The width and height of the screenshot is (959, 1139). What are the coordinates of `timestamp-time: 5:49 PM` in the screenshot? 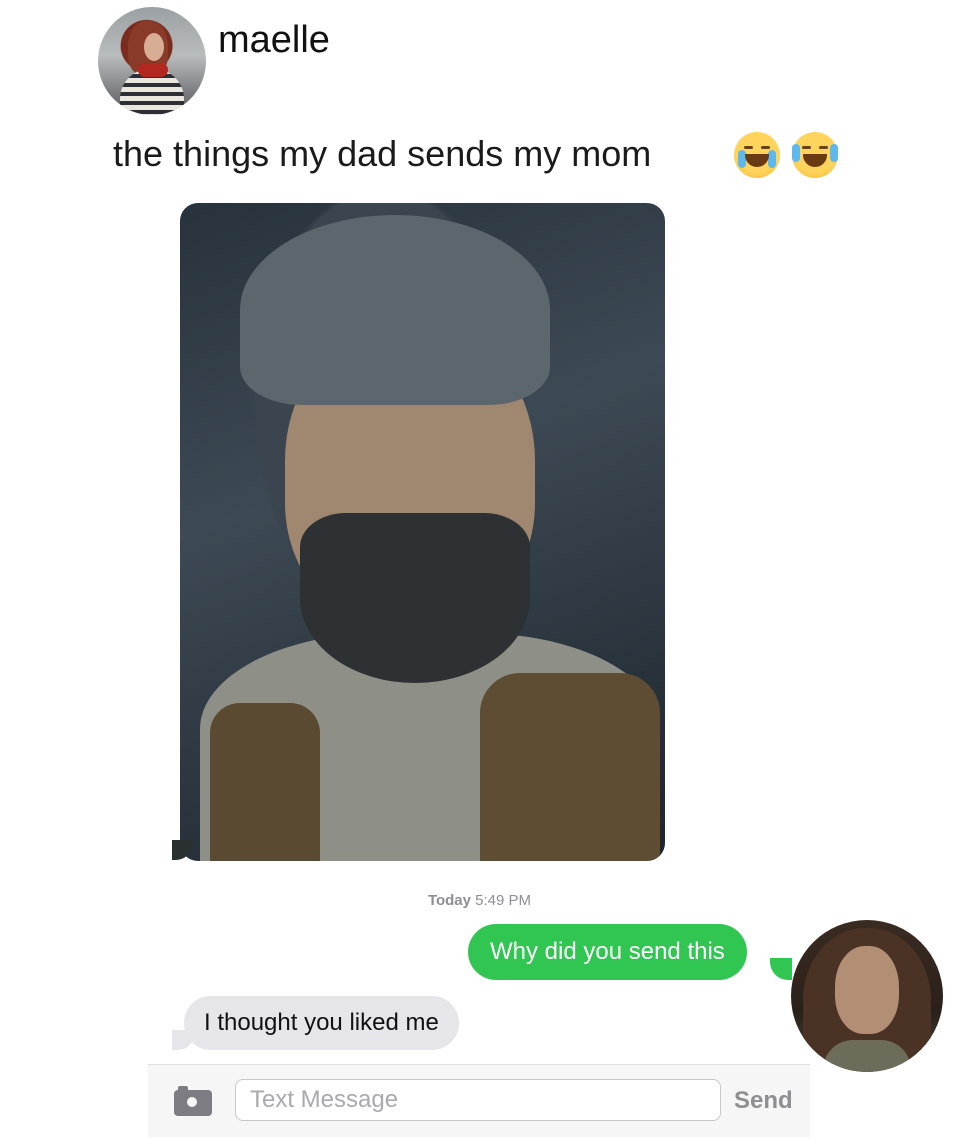 It's located at (503, 900).